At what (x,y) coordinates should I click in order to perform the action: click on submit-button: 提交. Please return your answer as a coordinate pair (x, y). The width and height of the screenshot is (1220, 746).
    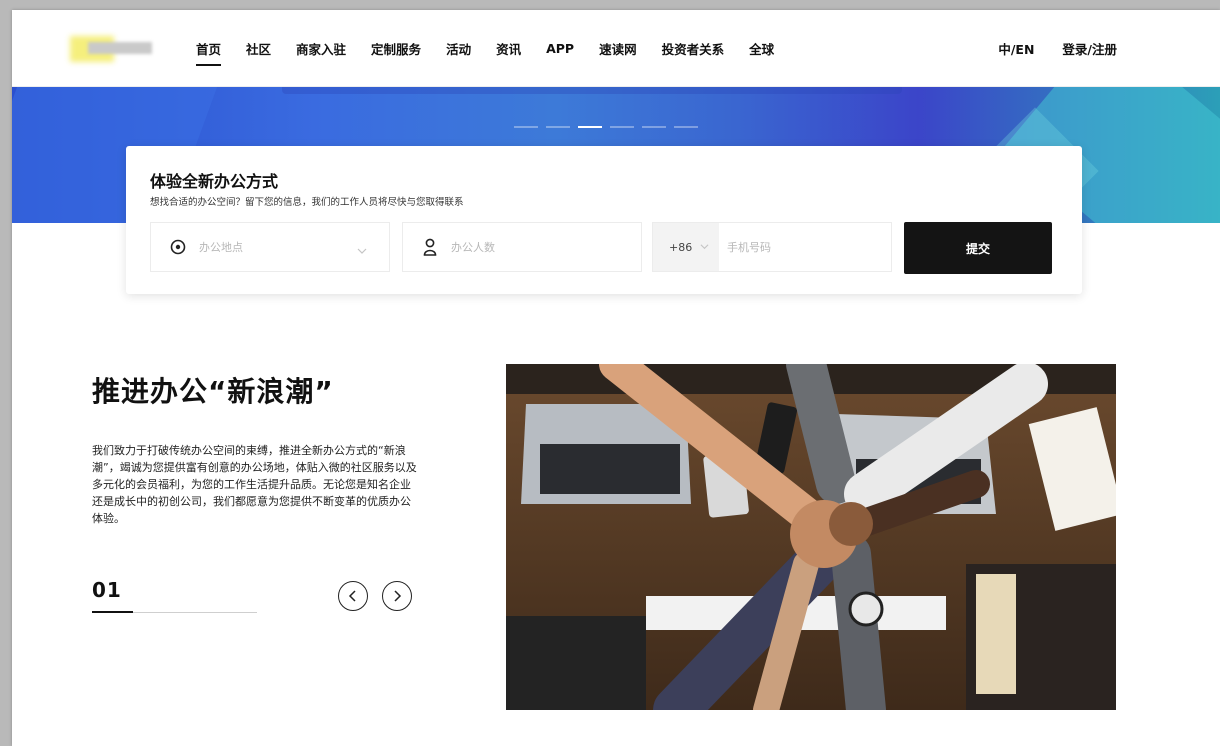
    Looking at the image, I should click on (978, 248).